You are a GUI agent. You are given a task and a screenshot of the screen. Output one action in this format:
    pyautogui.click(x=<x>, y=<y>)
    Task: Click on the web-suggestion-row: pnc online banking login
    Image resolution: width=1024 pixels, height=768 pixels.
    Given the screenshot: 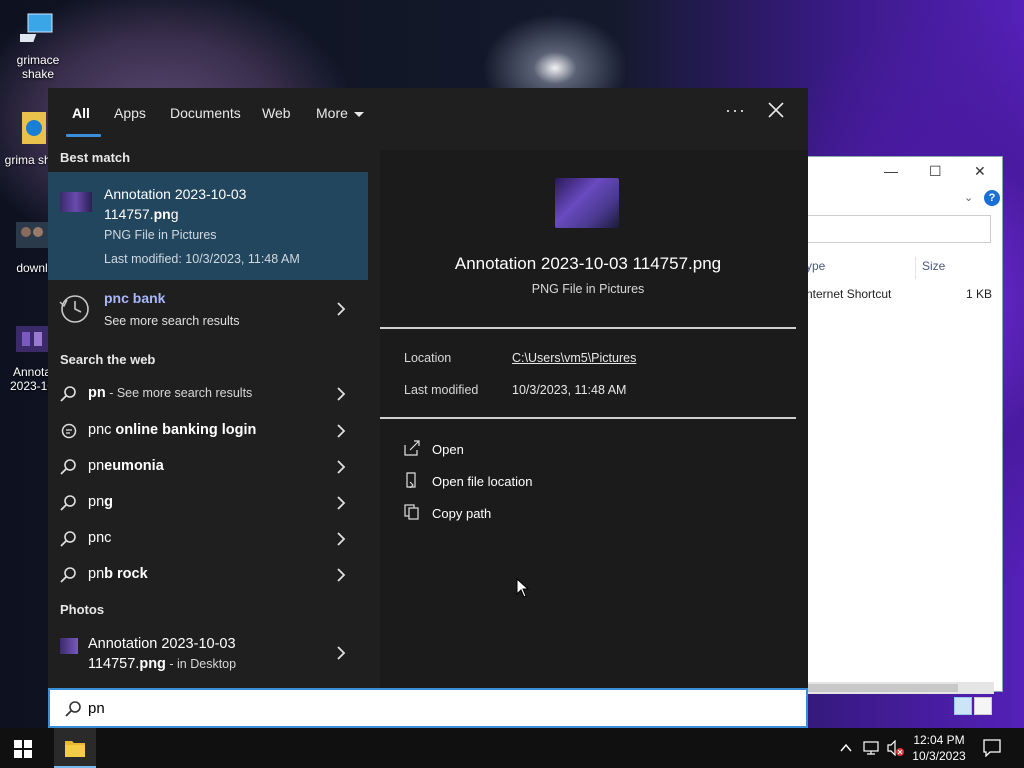 What is the action you would take?
    pyautogui.click(x=208, y=431)
    